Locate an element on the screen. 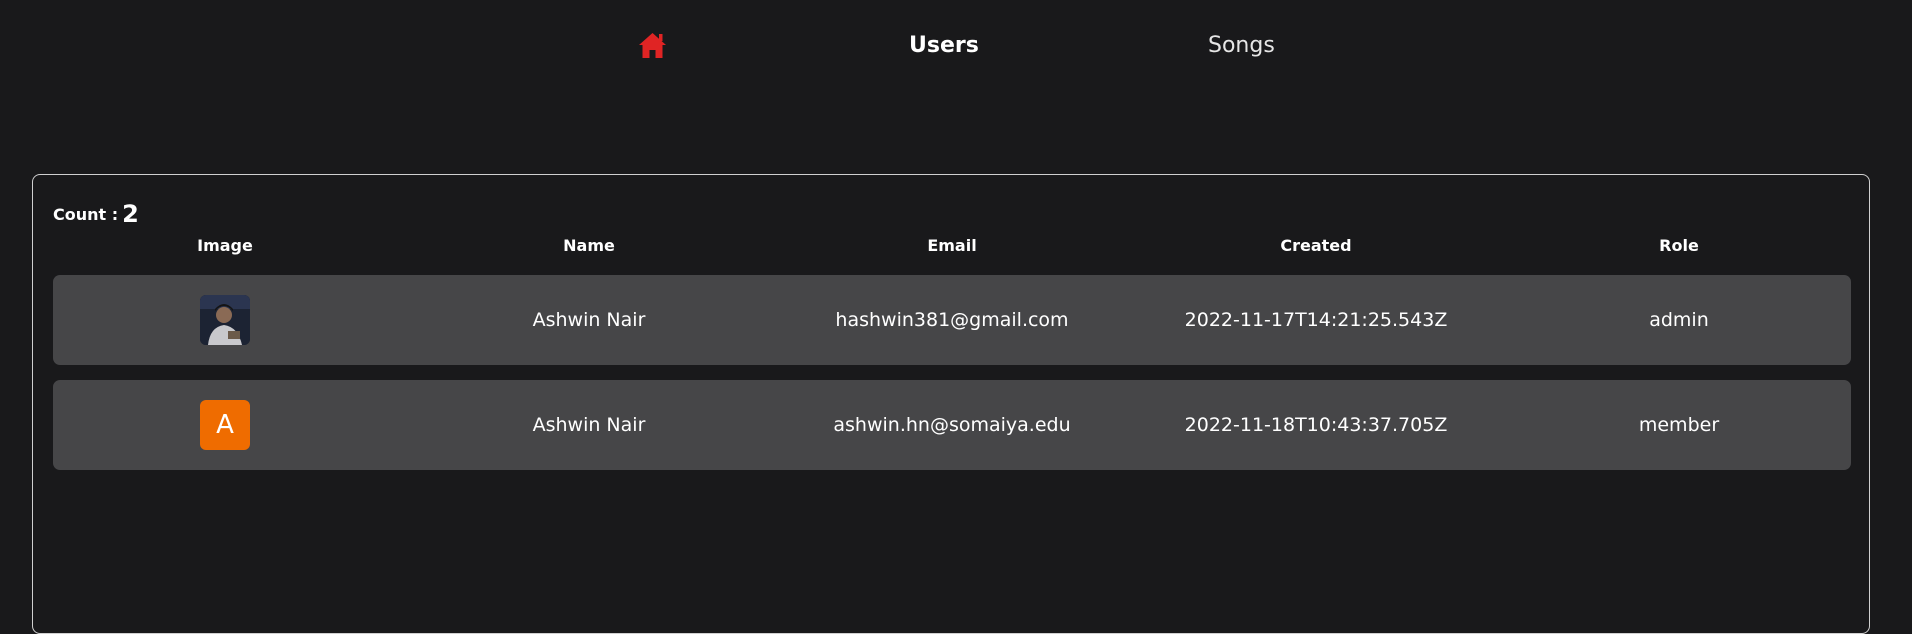 Image resolution: width=1912 pixels, height=634 pixels. cell-role: member is located at coordinates (1679, 425).